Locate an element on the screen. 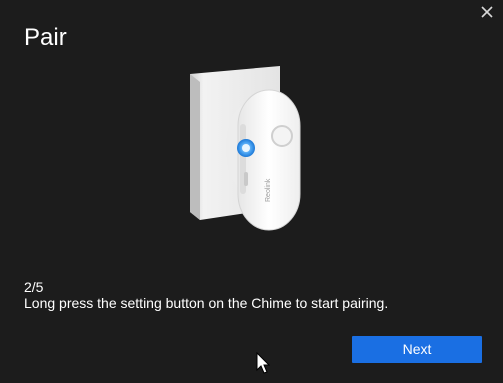 The image size is (503, 383). close-icon is located at coordinates (487, 12).